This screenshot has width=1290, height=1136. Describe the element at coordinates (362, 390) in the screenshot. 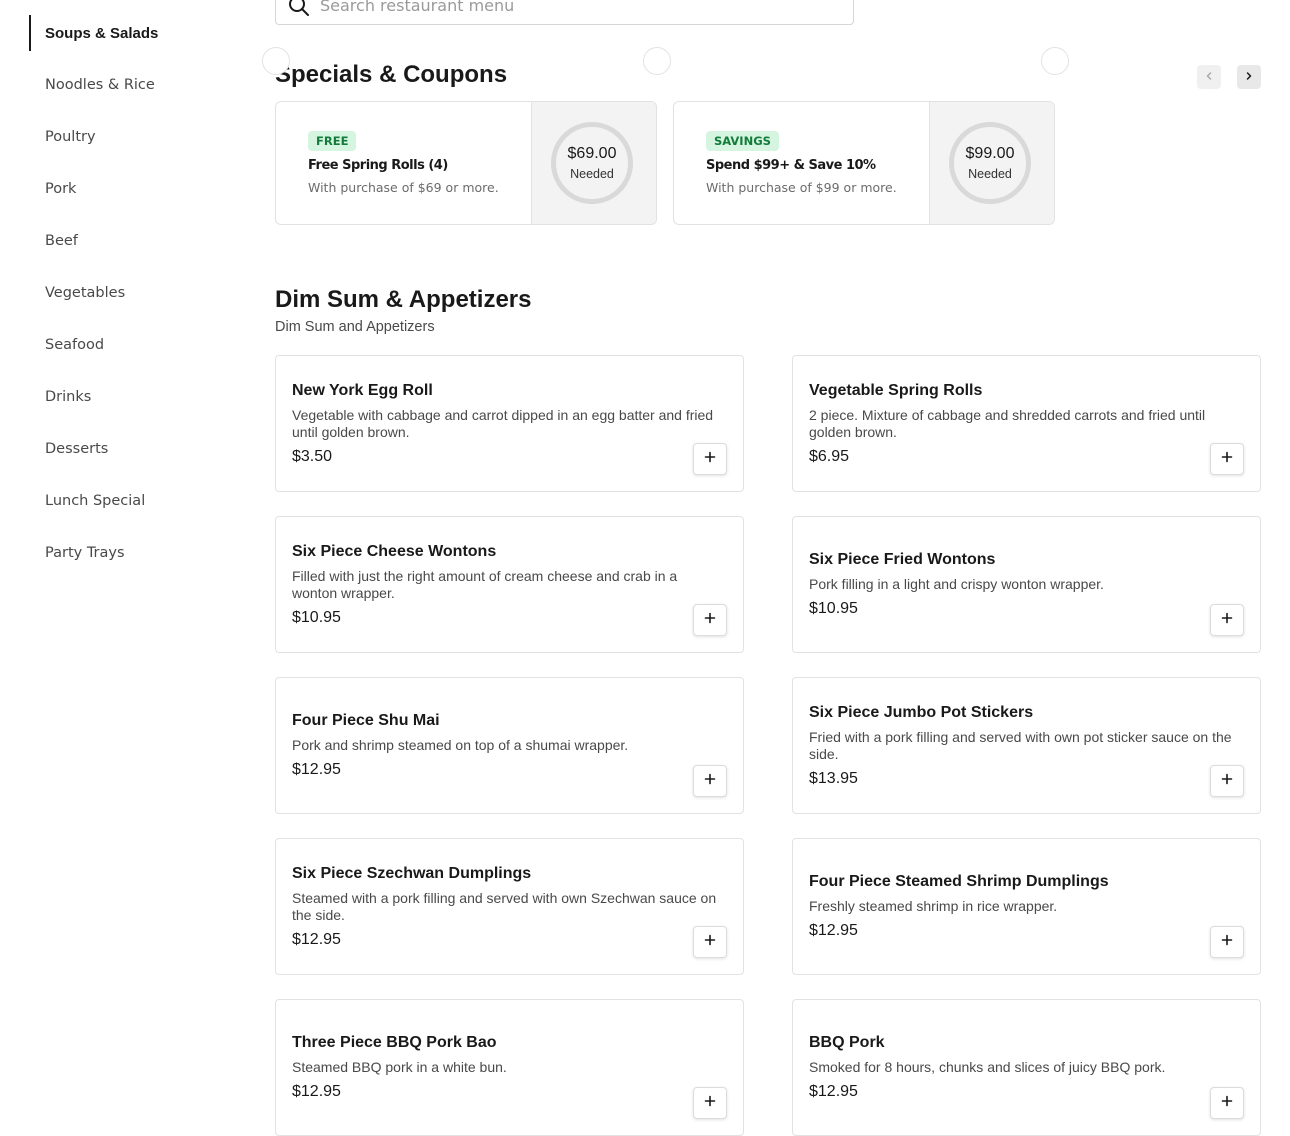

I see `menu-item-name: New York Egg Roll` at that location.